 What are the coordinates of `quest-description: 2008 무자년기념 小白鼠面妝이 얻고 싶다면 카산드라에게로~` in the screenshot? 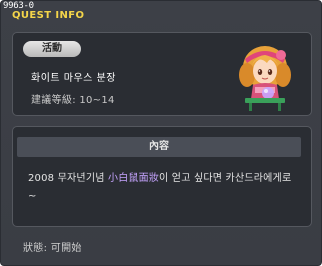 It's located at (163, 188).